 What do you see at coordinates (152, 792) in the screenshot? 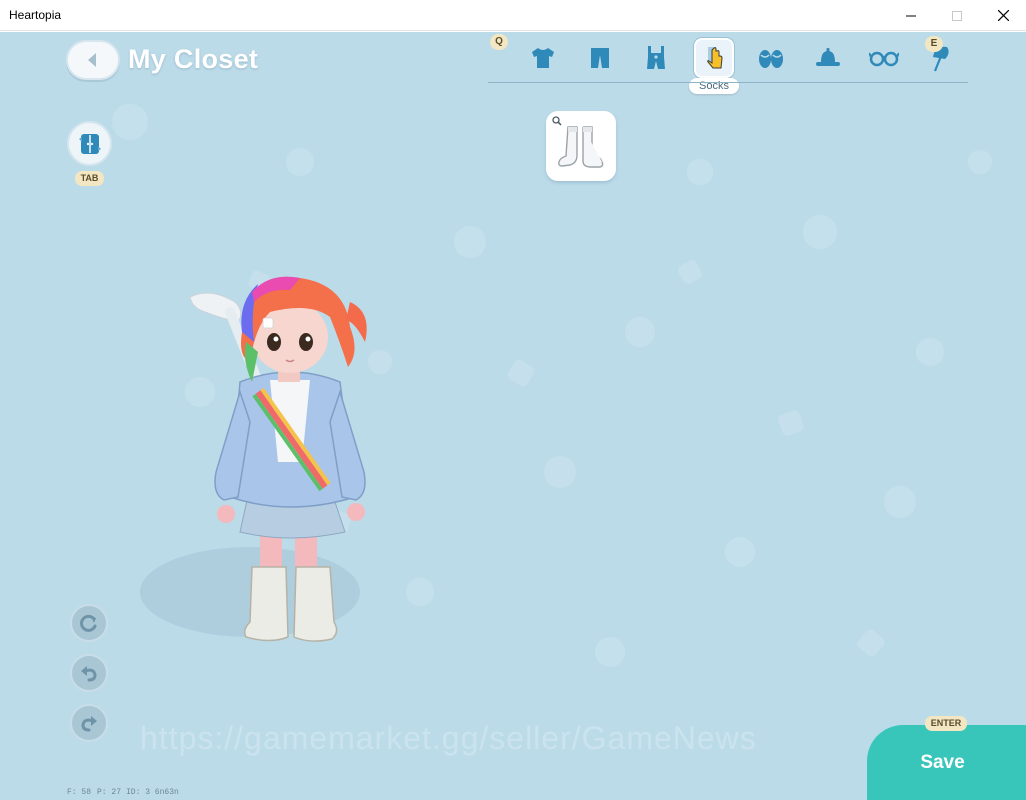
I see `debug-id: ID: 3 6n63n` at bounding box center [152, 792].